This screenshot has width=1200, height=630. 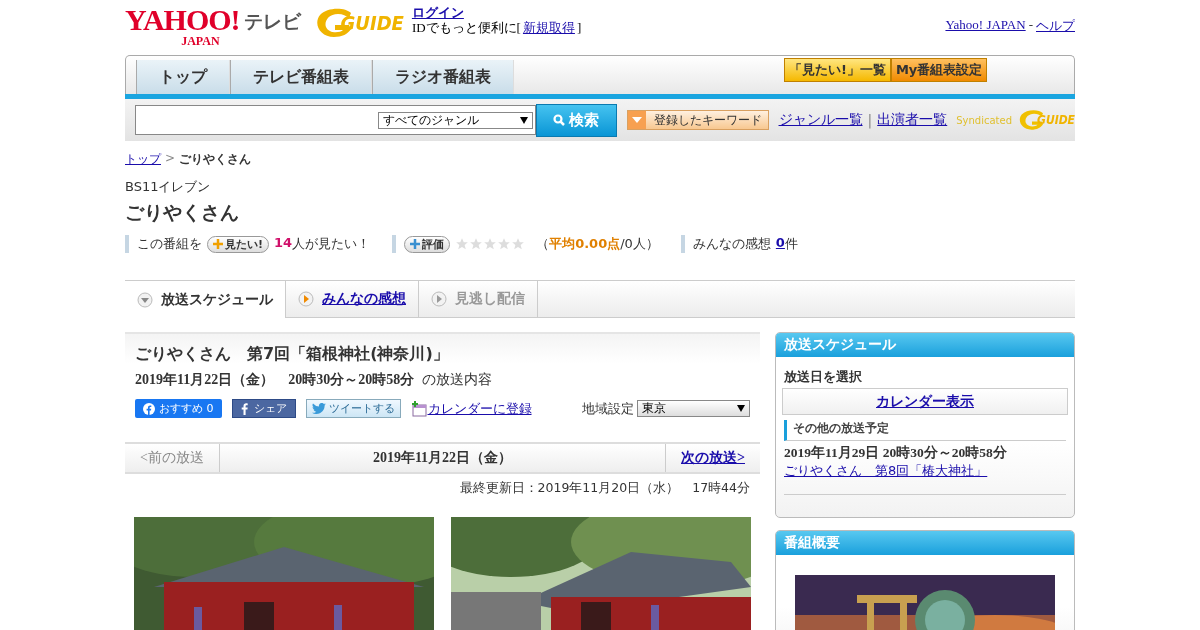 What do you see at coordinates (182, 20) in the screenshot?
I see `yahoo-logo: YAHOO!` at bounding box center [182, 20].